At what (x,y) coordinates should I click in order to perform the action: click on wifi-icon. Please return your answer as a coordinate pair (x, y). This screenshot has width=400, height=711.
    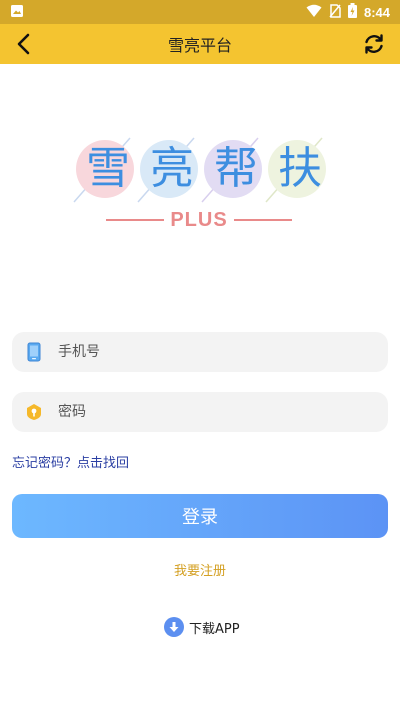
    Looking at the image, I should click on (314, 12).